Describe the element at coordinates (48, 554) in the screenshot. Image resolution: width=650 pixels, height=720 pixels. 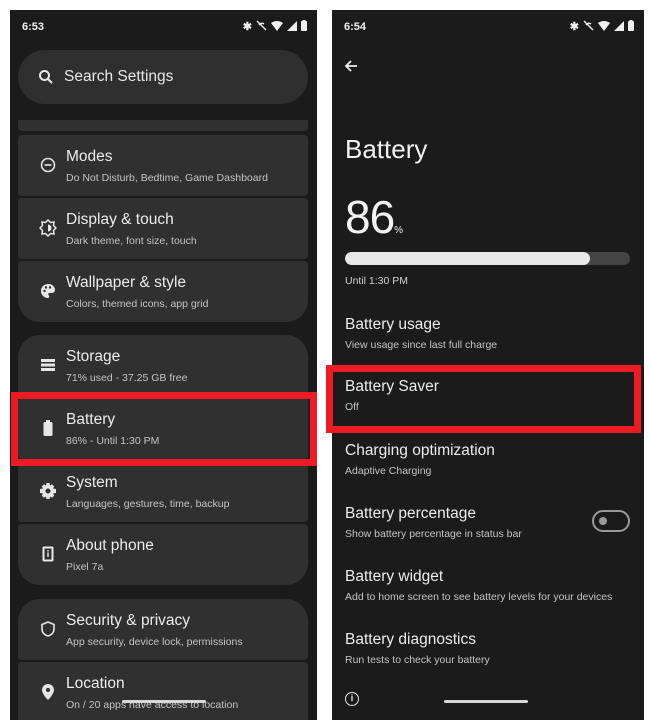
I see `phone-info-icon` at that location.